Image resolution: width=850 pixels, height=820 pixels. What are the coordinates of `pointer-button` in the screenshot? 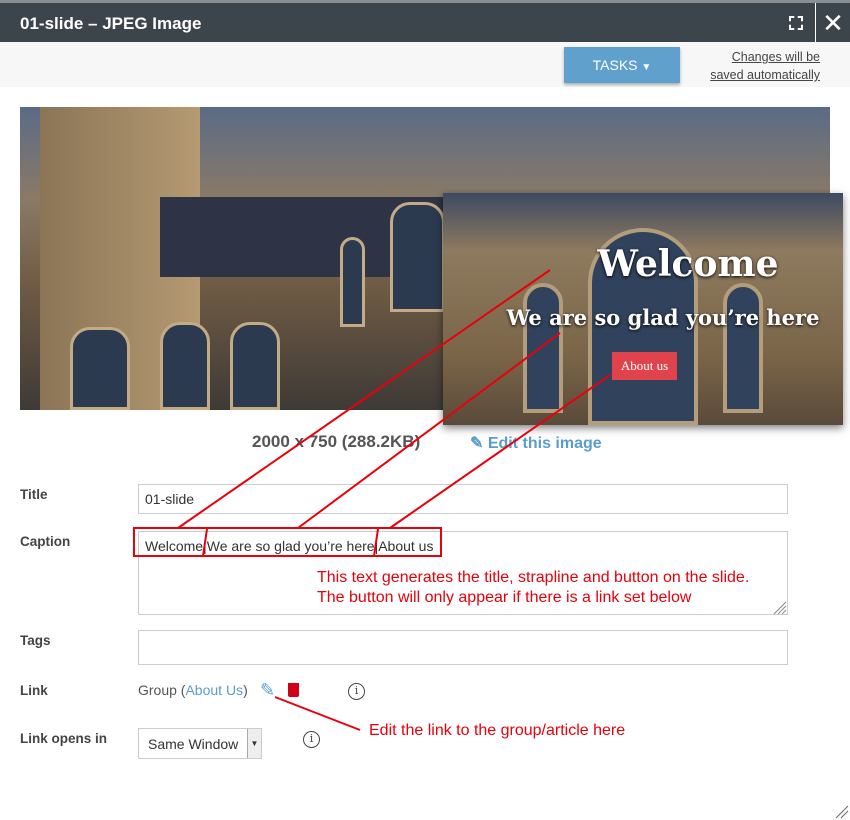 It's located at (500, 451).